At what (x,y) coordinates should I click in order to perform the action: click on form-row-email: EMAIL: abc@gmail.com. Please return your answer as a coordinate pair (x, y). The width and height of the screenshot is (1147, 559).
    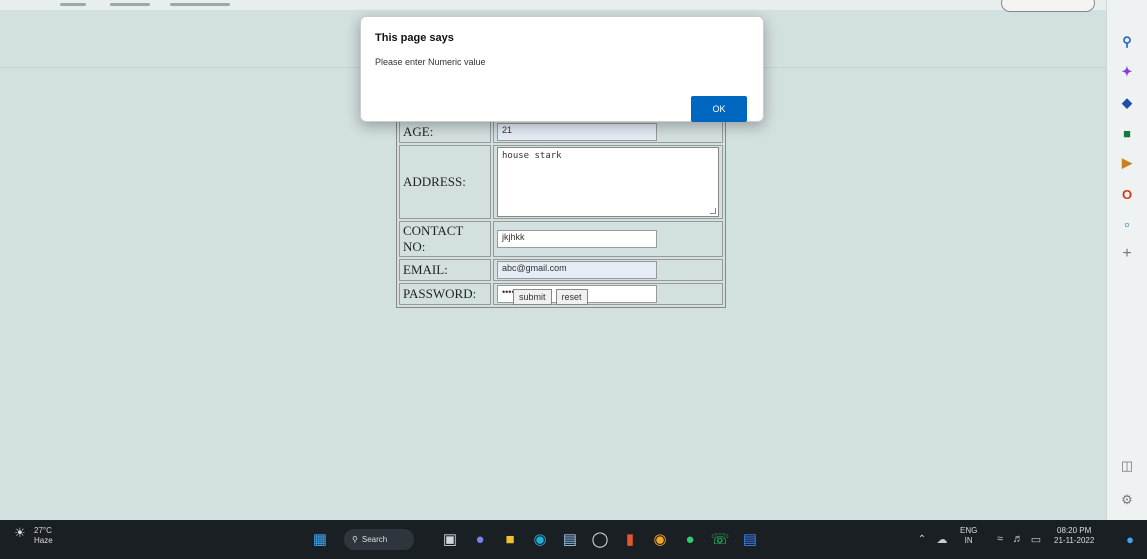
    Looking at the image, I should click on (561, 270).